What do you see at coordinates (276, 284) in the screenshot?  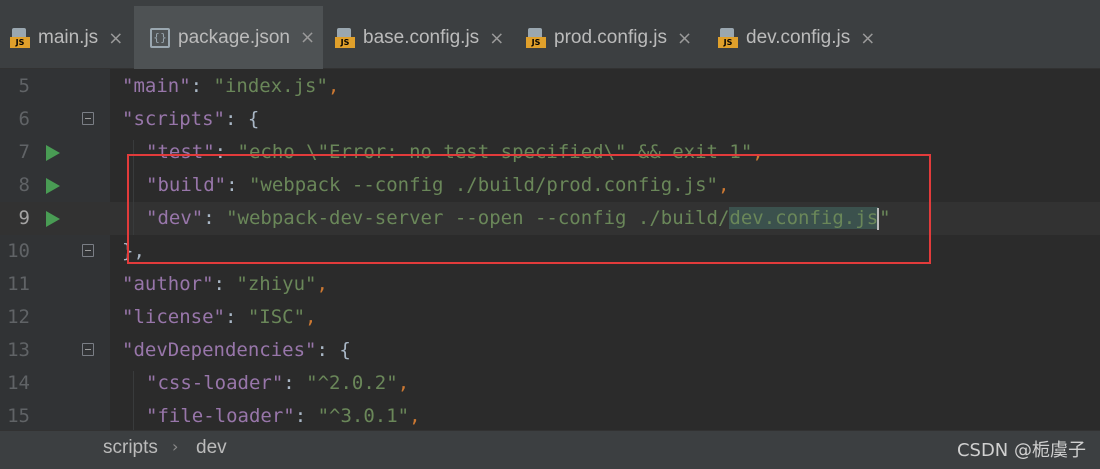 I see `code-token: "zhiyu"` at bounding box center [276, 284].